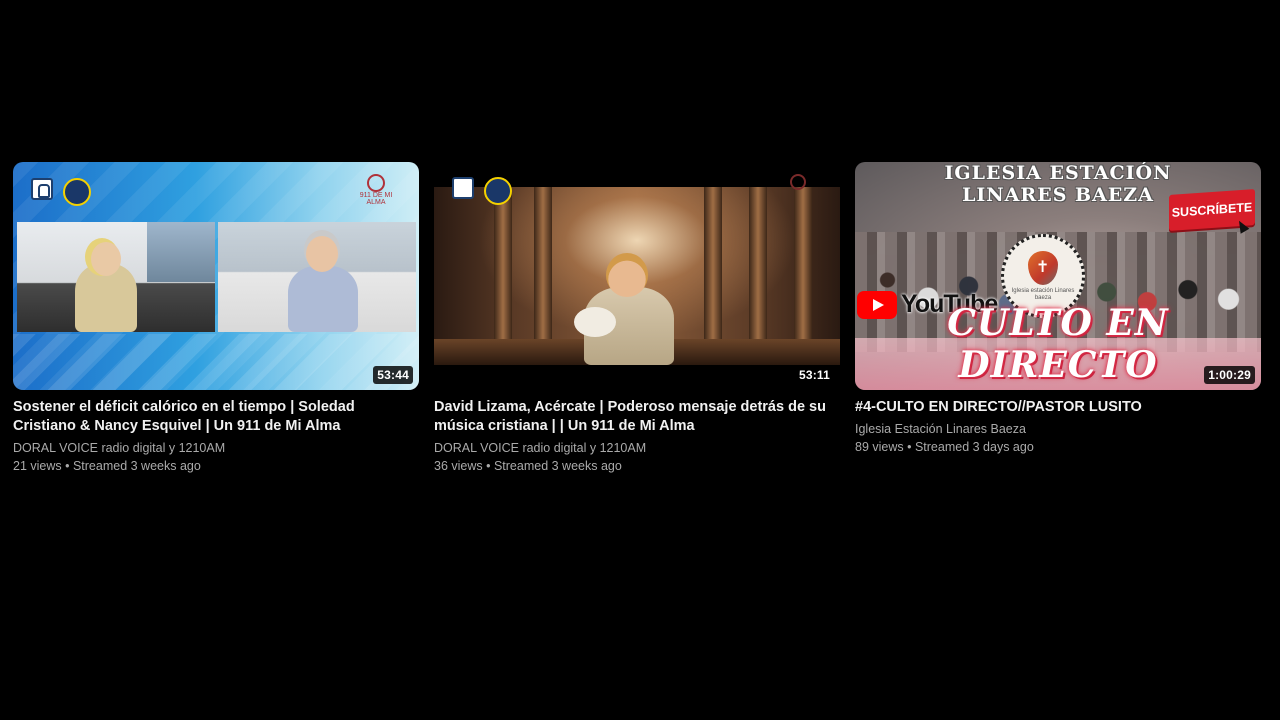 This screenshot has width=1280, height=720. I want to click on duration-badge: 53:11, so click(814, 375).